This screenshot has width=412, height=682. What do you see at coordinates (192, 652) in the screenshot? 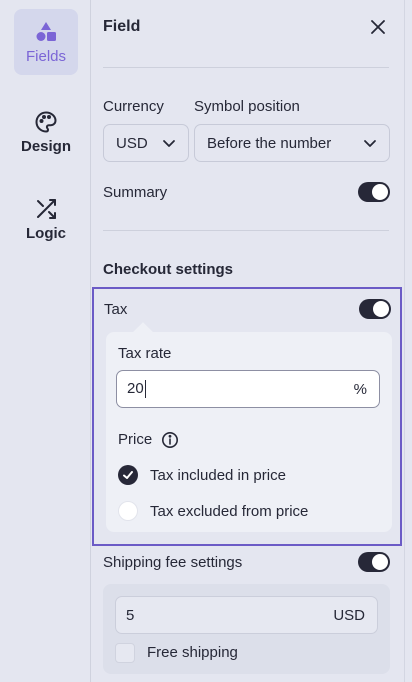
I see `free-shipping-label: Free shipping` at bounding box center [192, 652].